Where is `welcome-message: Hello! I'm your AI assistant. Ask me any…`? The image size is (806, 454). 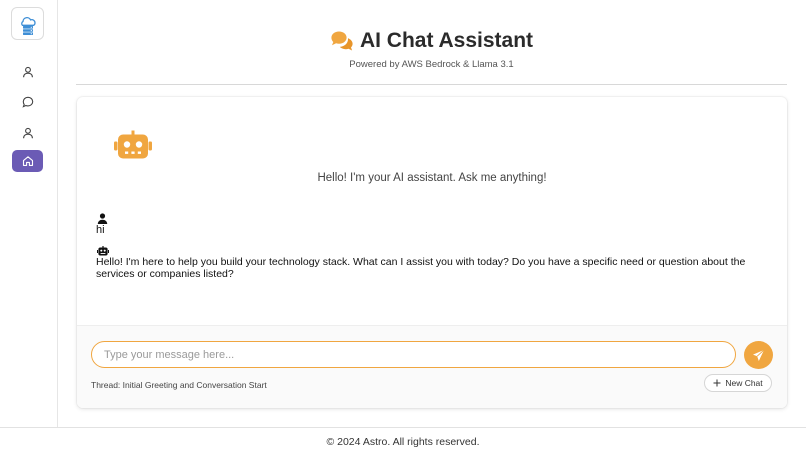
welcome-message: Hello! I'm your AI assistant. Ask me any… is located at coordinates (432, 178).